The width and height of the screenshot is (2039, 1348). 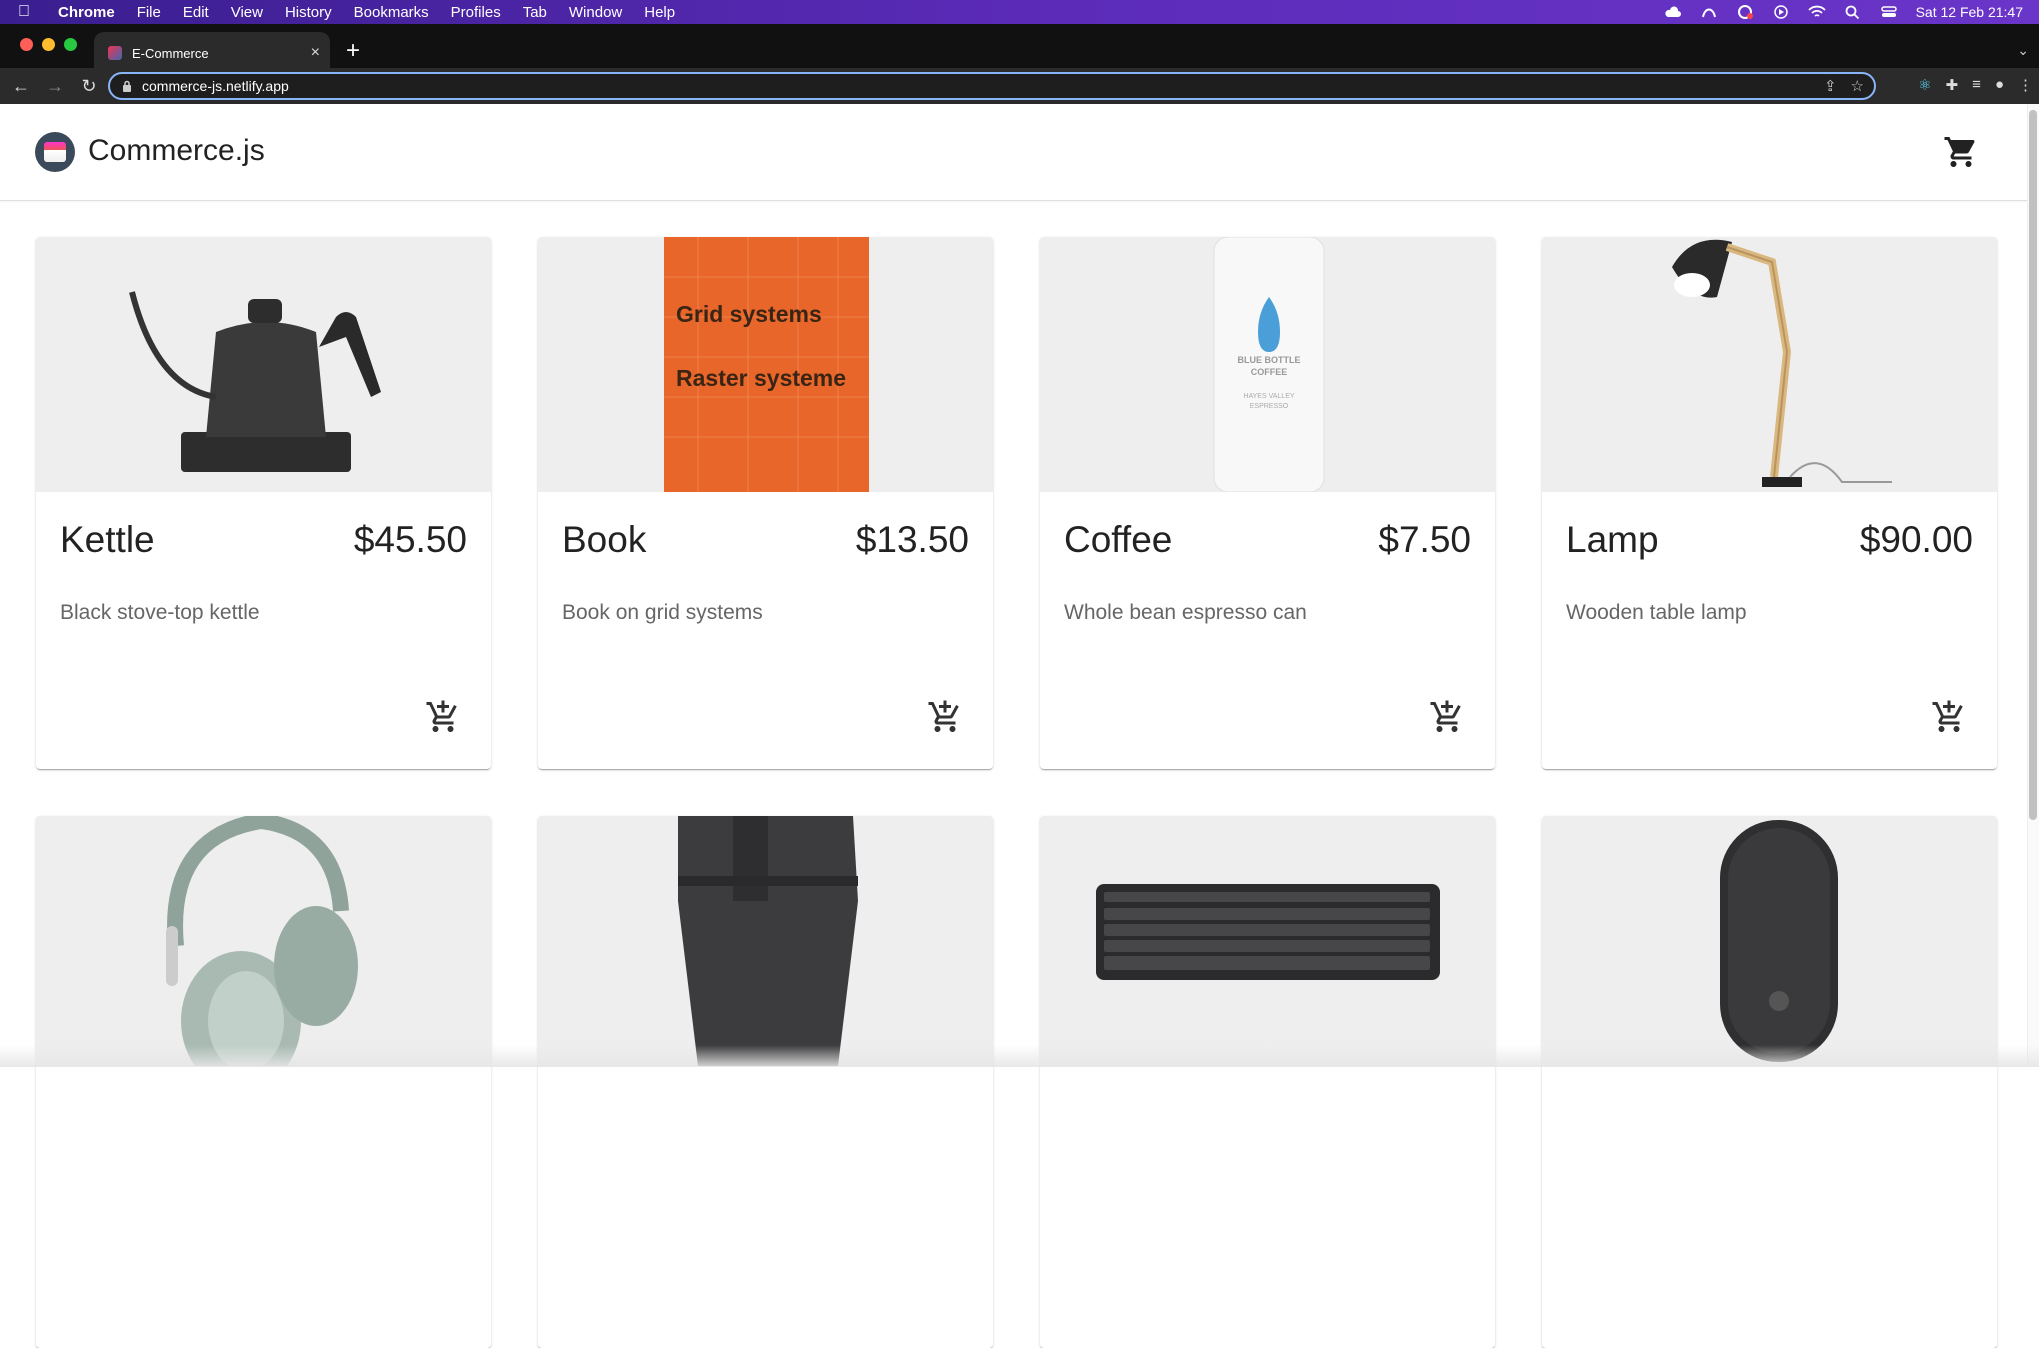 I want to click on react-devtools-icon: ⚛, so click(x=1924, y=85).